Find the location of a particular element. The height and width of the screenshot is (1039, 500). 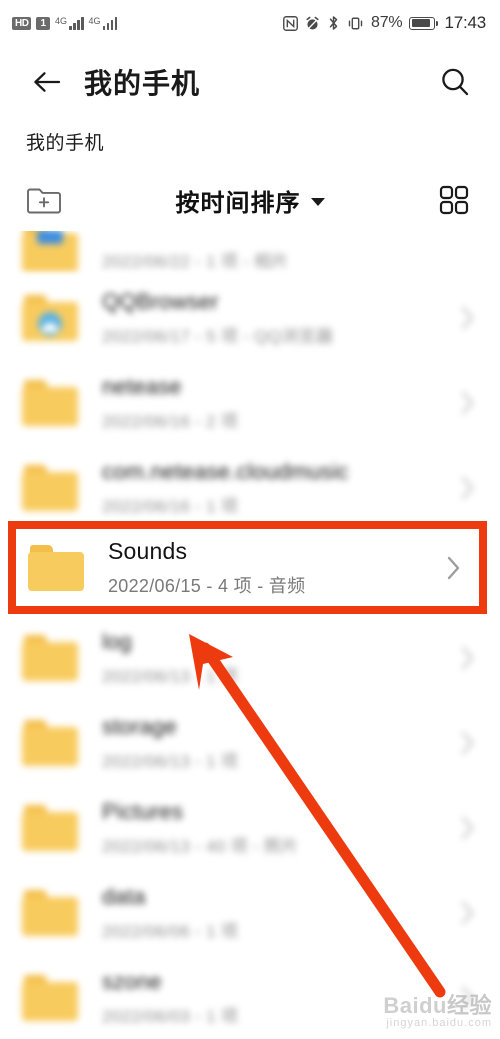

list-item-meta: 2022/06/03 - 1 项 is located at coordinates (170, 1016).